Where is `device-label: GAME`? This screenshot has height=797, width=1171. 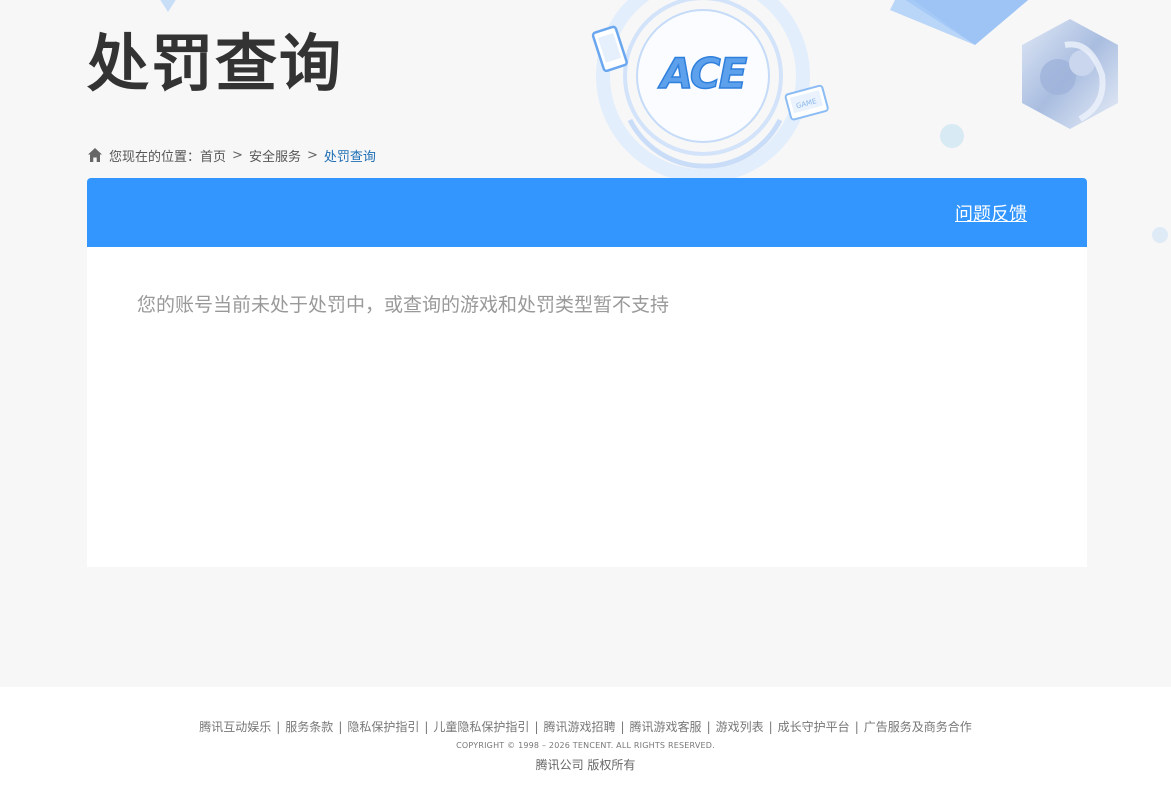
device-label: GAME is located at coordinates (806, 103).